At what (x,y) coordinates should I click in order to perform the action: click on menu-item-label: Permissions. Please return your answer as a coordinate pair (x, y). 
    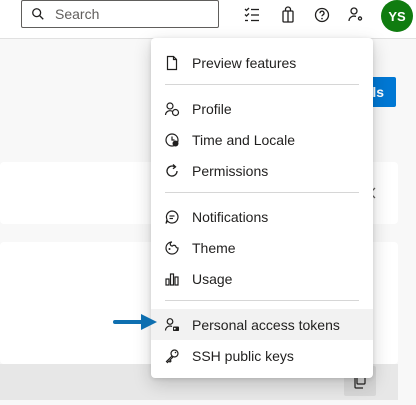
    Looking at the image, I should click on (230, 170).